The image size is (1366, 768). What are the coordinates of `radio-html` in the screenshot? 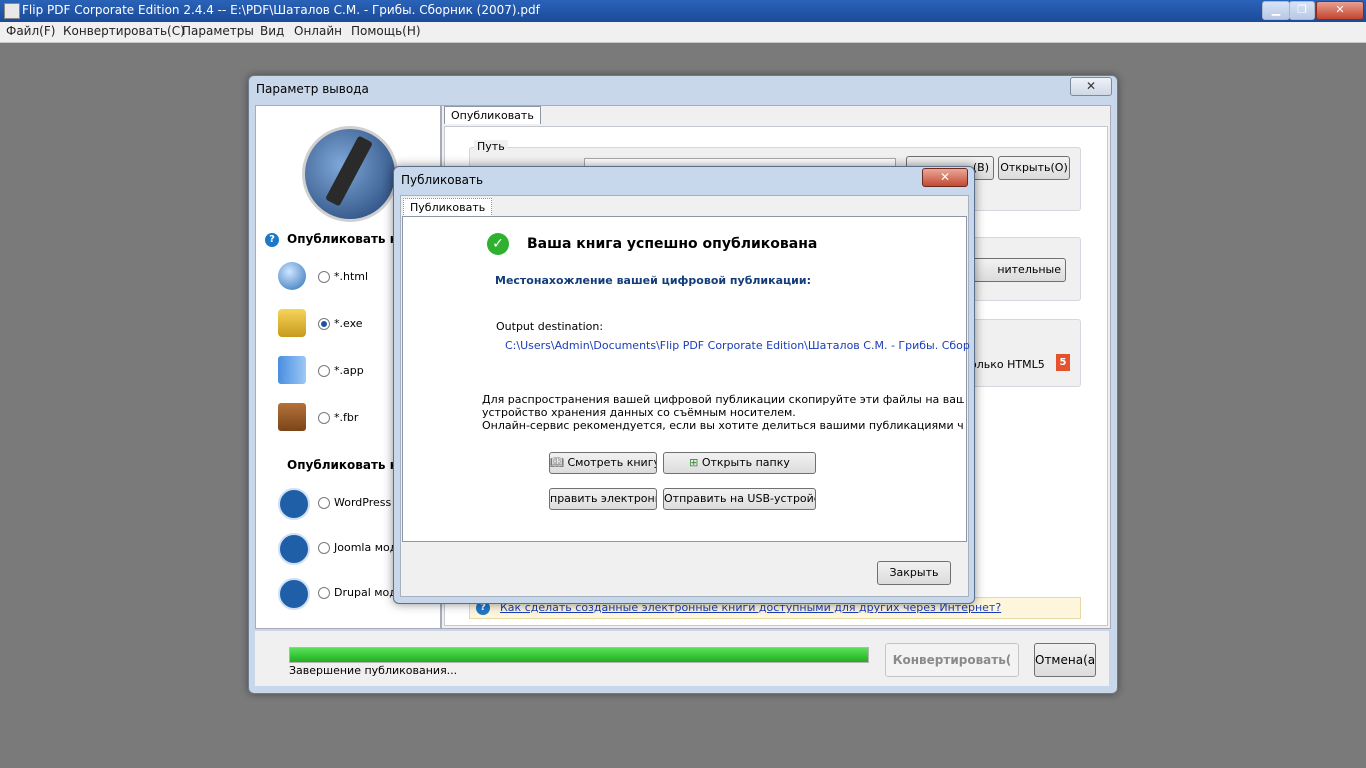 It's located at (324, 277).